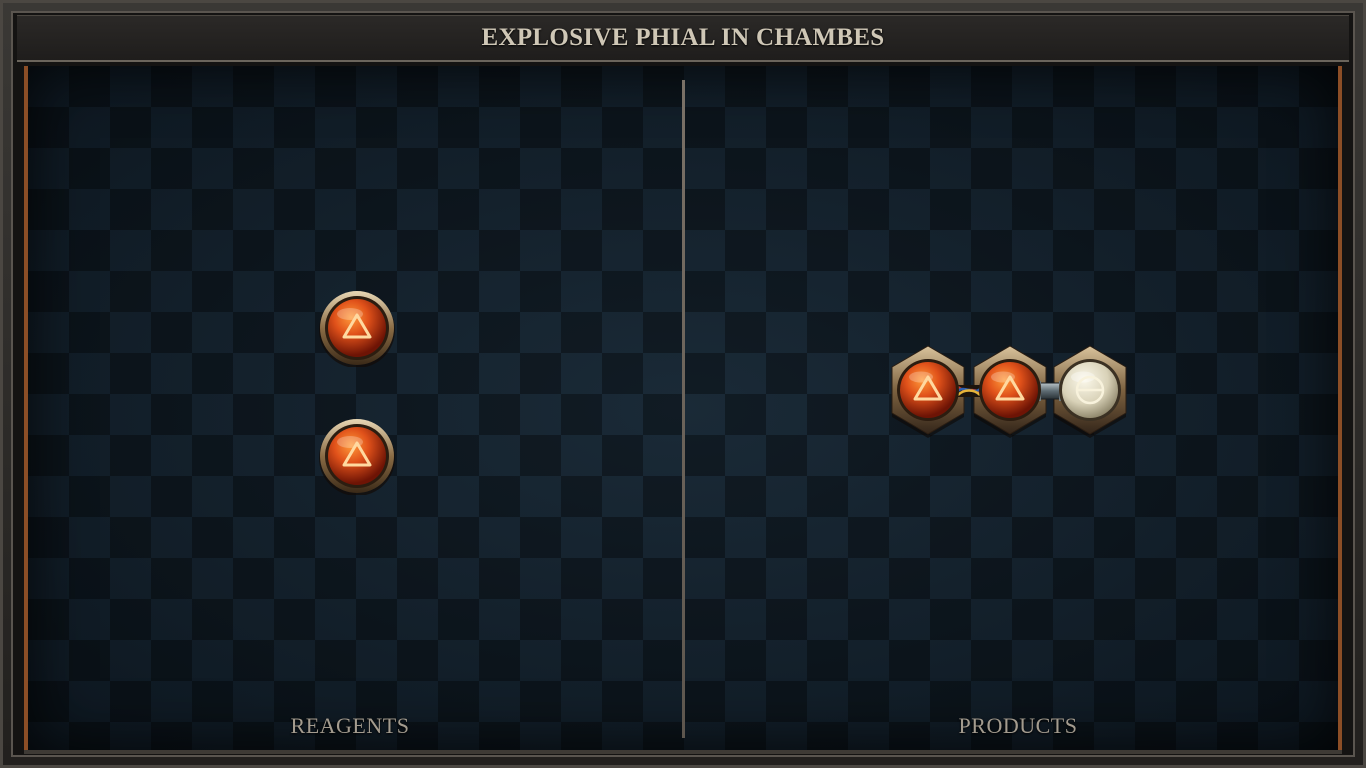 The width and height of the screenshot is (1366, 768). I want to click on products-label: PRODUCTS, so click(1018, 725).